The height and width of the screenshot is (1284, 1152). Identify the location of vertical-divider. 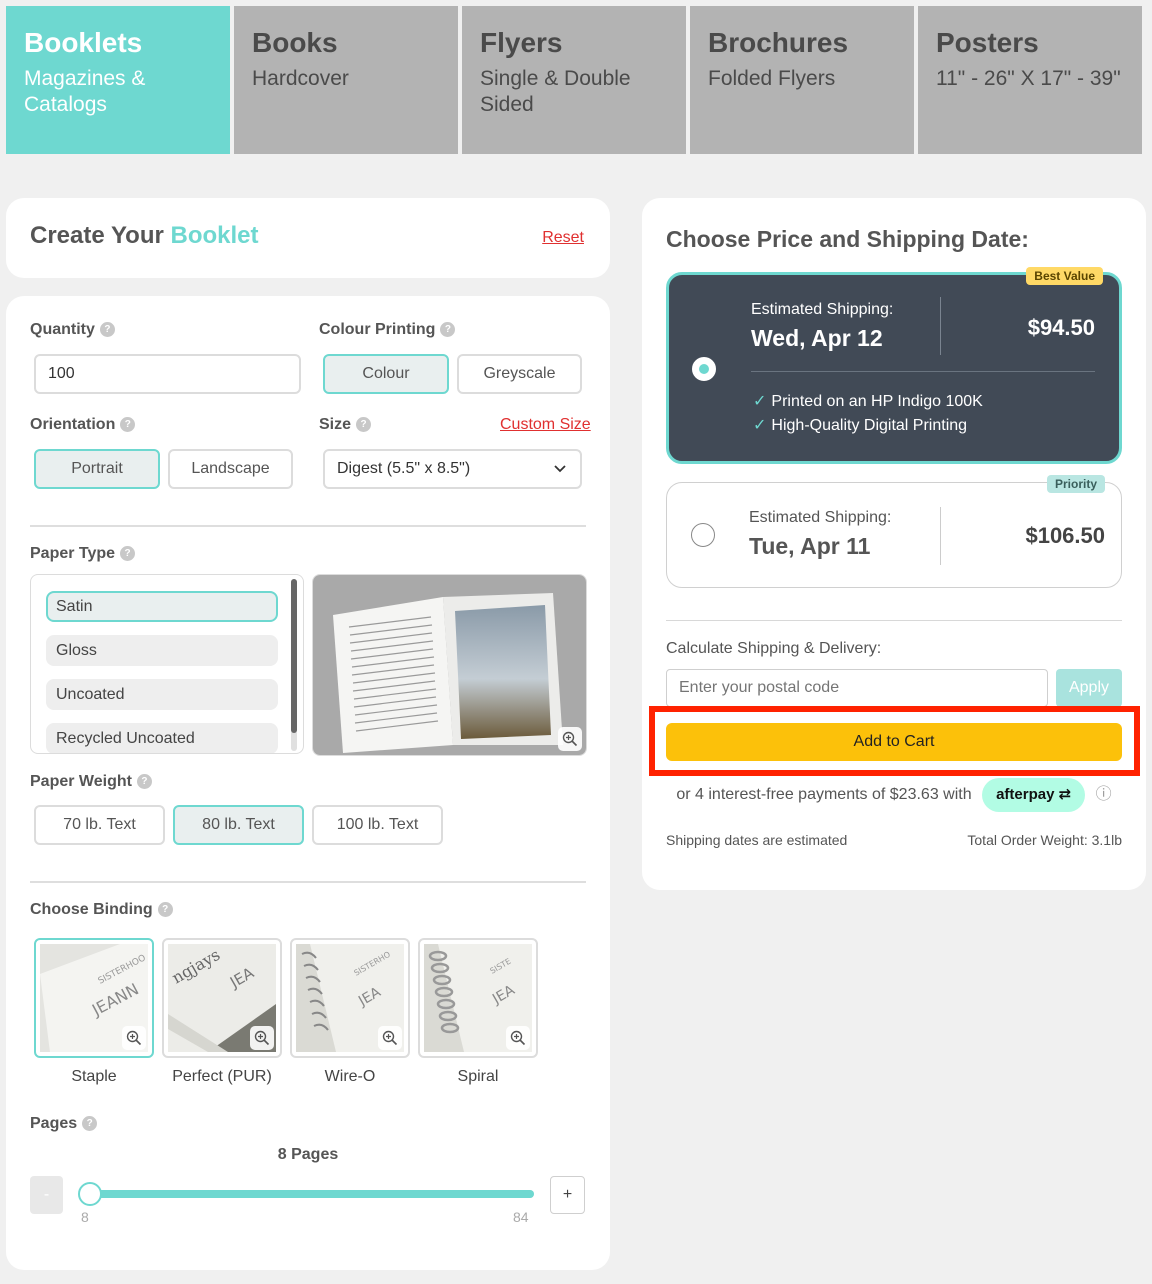
(940, 536).